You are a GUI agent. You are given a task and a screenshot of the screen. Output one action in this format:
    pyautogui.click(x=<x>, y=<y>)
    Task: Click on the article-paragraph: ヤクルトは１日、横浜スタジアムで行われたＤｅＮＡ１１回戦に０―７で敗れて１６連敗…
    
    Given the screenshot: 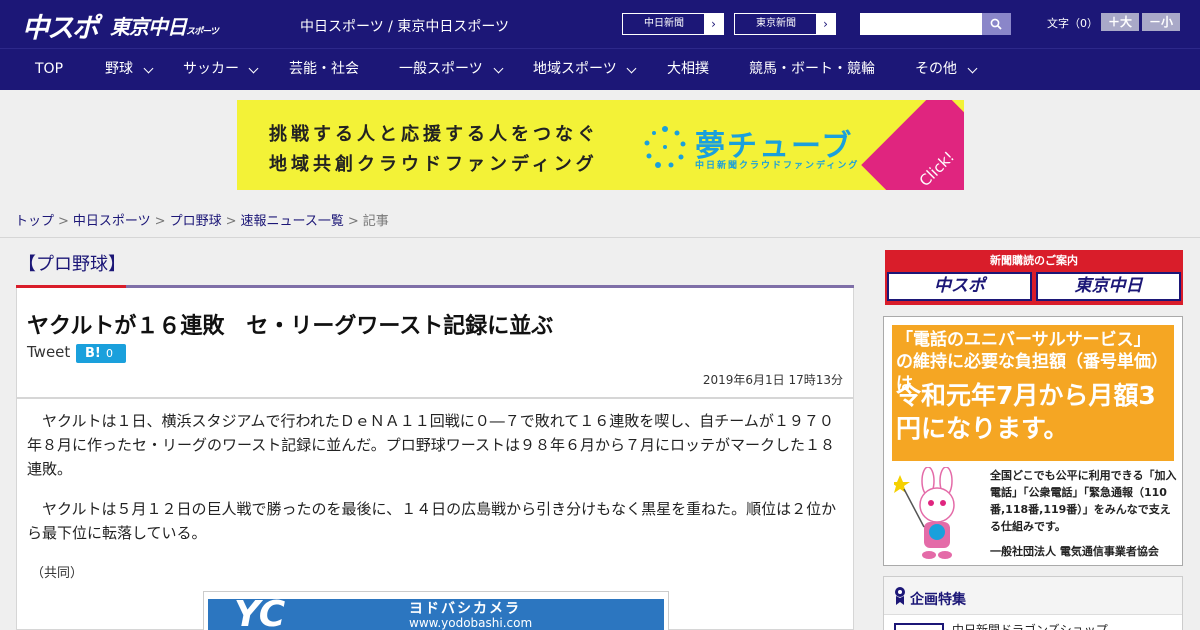 What is the action you would take?
    pyautogui.click(x=431, y=445)
    